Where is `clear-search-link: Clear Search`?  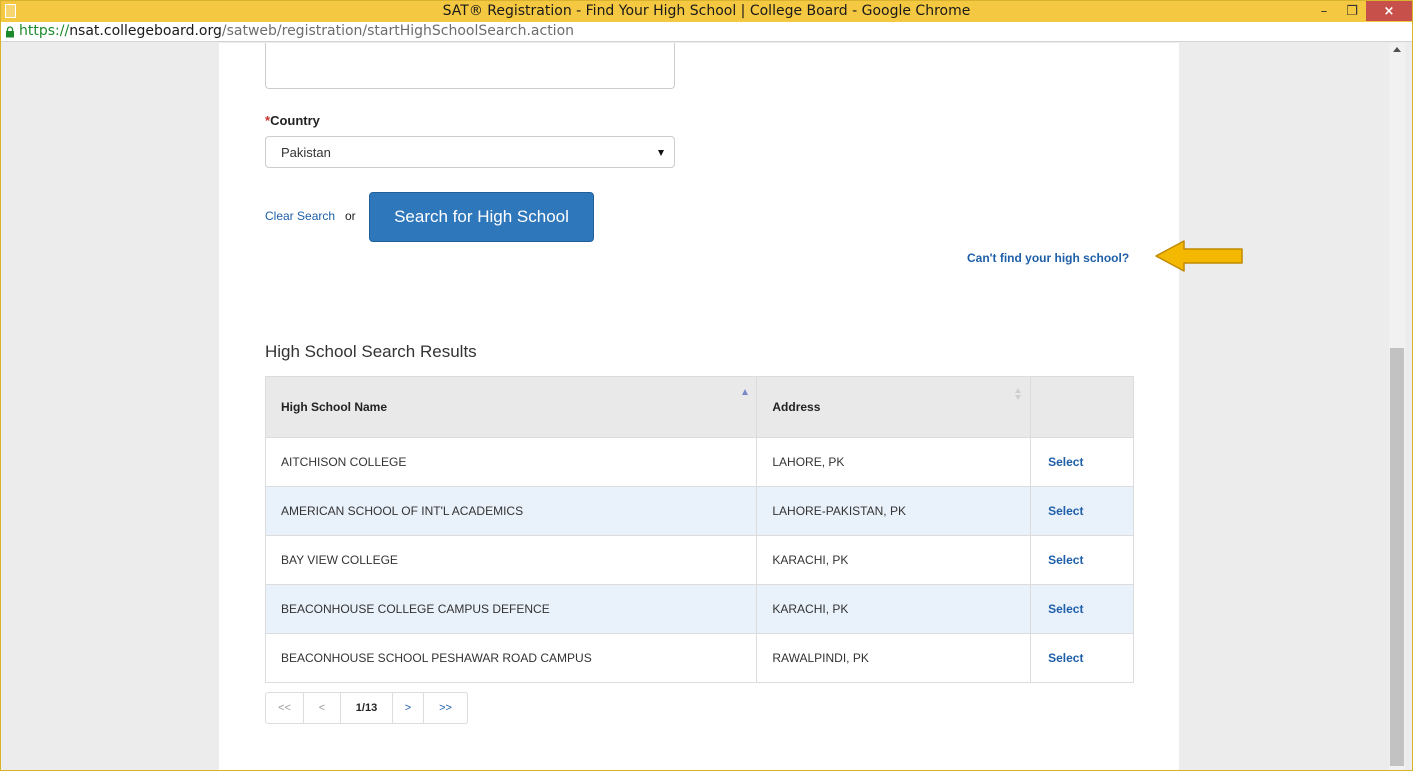 clear-search-link: Clear Search is located at coordinates (300, 216).